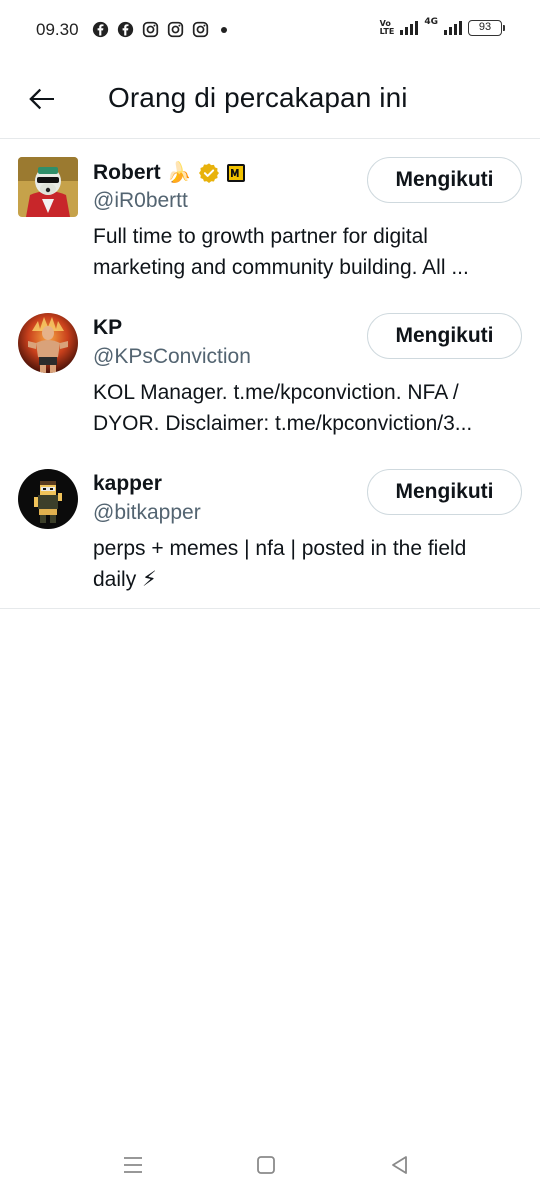  Describe the element at coordinates (399, 1165) in the screenshot. I see `back-icon` at that location.